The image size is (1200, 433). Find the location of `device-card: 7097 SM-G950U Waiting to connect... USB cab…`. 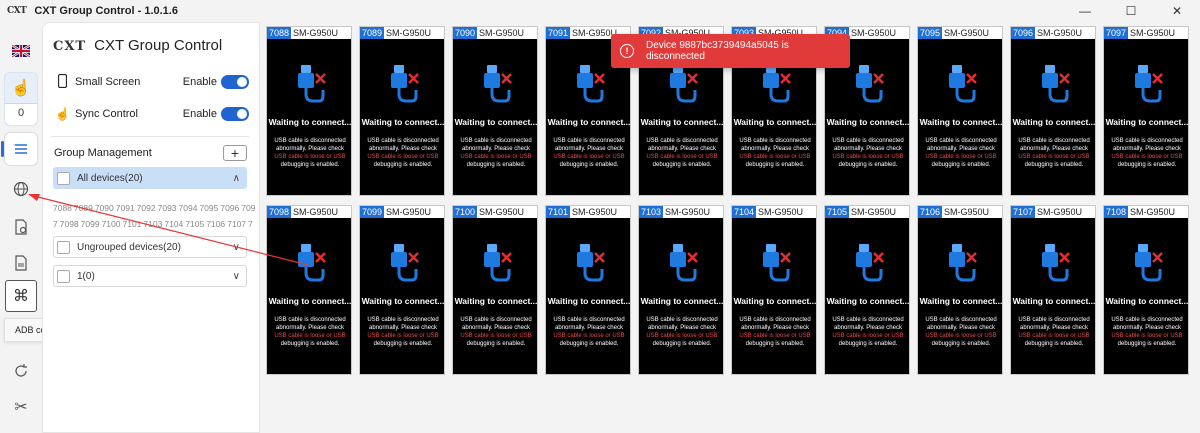

device-card: 7097 SM-G950U Waiting to connect... USB cab… is located at coordinates (1146, 111).